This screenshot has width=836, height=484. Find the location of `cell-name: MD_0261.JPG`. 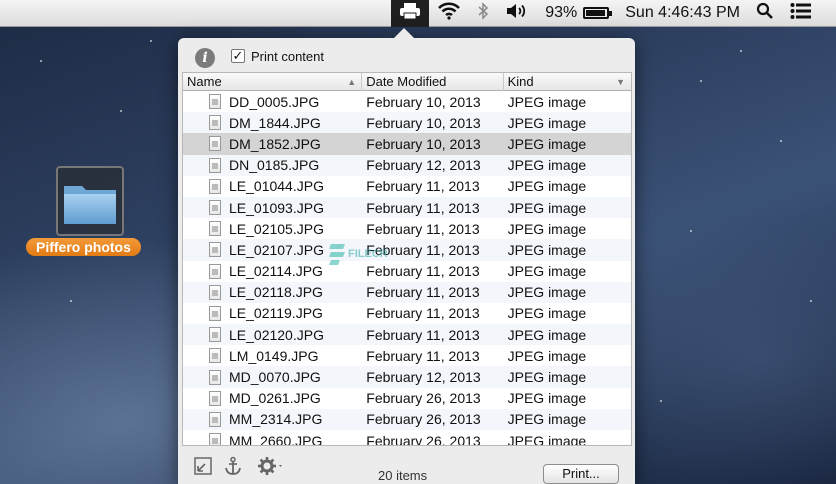

cell-name: MD_0261.JPG is located at coordinates (272, 398).